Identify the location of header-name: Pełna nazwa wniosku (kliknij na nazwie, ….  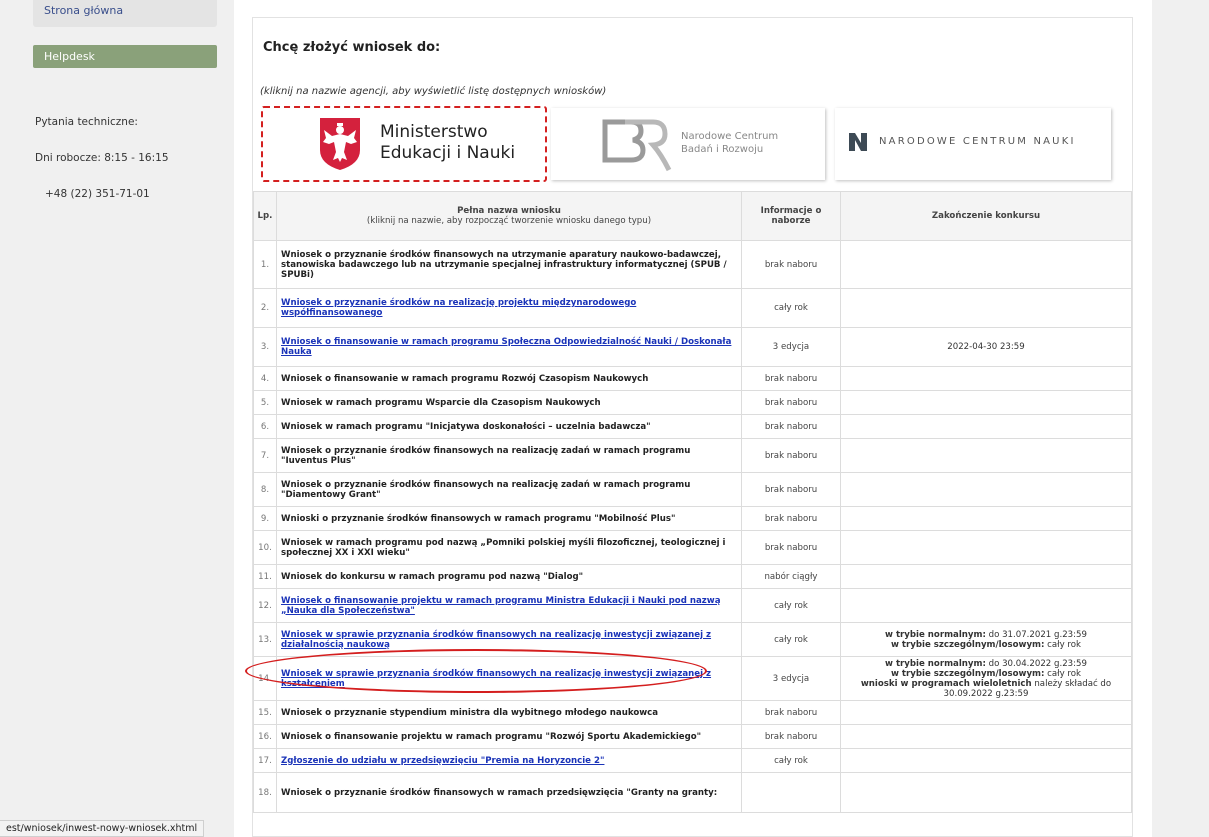
(509, 216).